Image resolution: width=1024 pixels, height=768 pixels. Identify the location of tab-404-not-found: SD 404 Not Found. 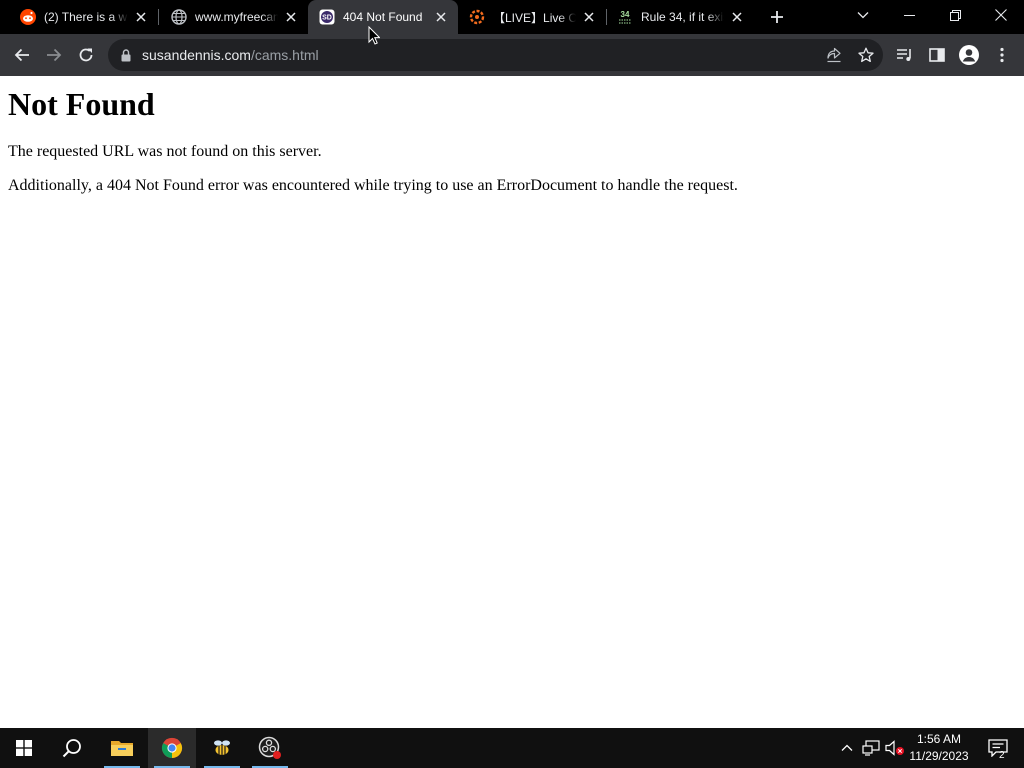
(383, 17).